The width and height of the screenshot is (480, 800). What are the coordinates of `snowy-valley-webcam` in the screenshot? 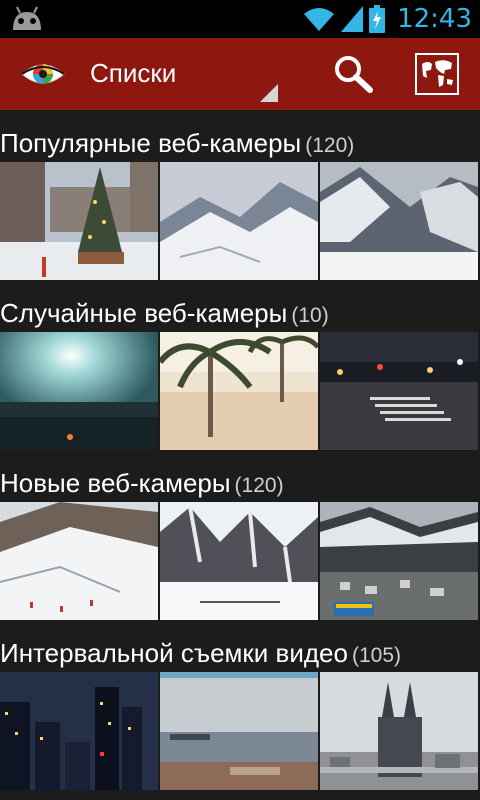 It's located at (399, 221).